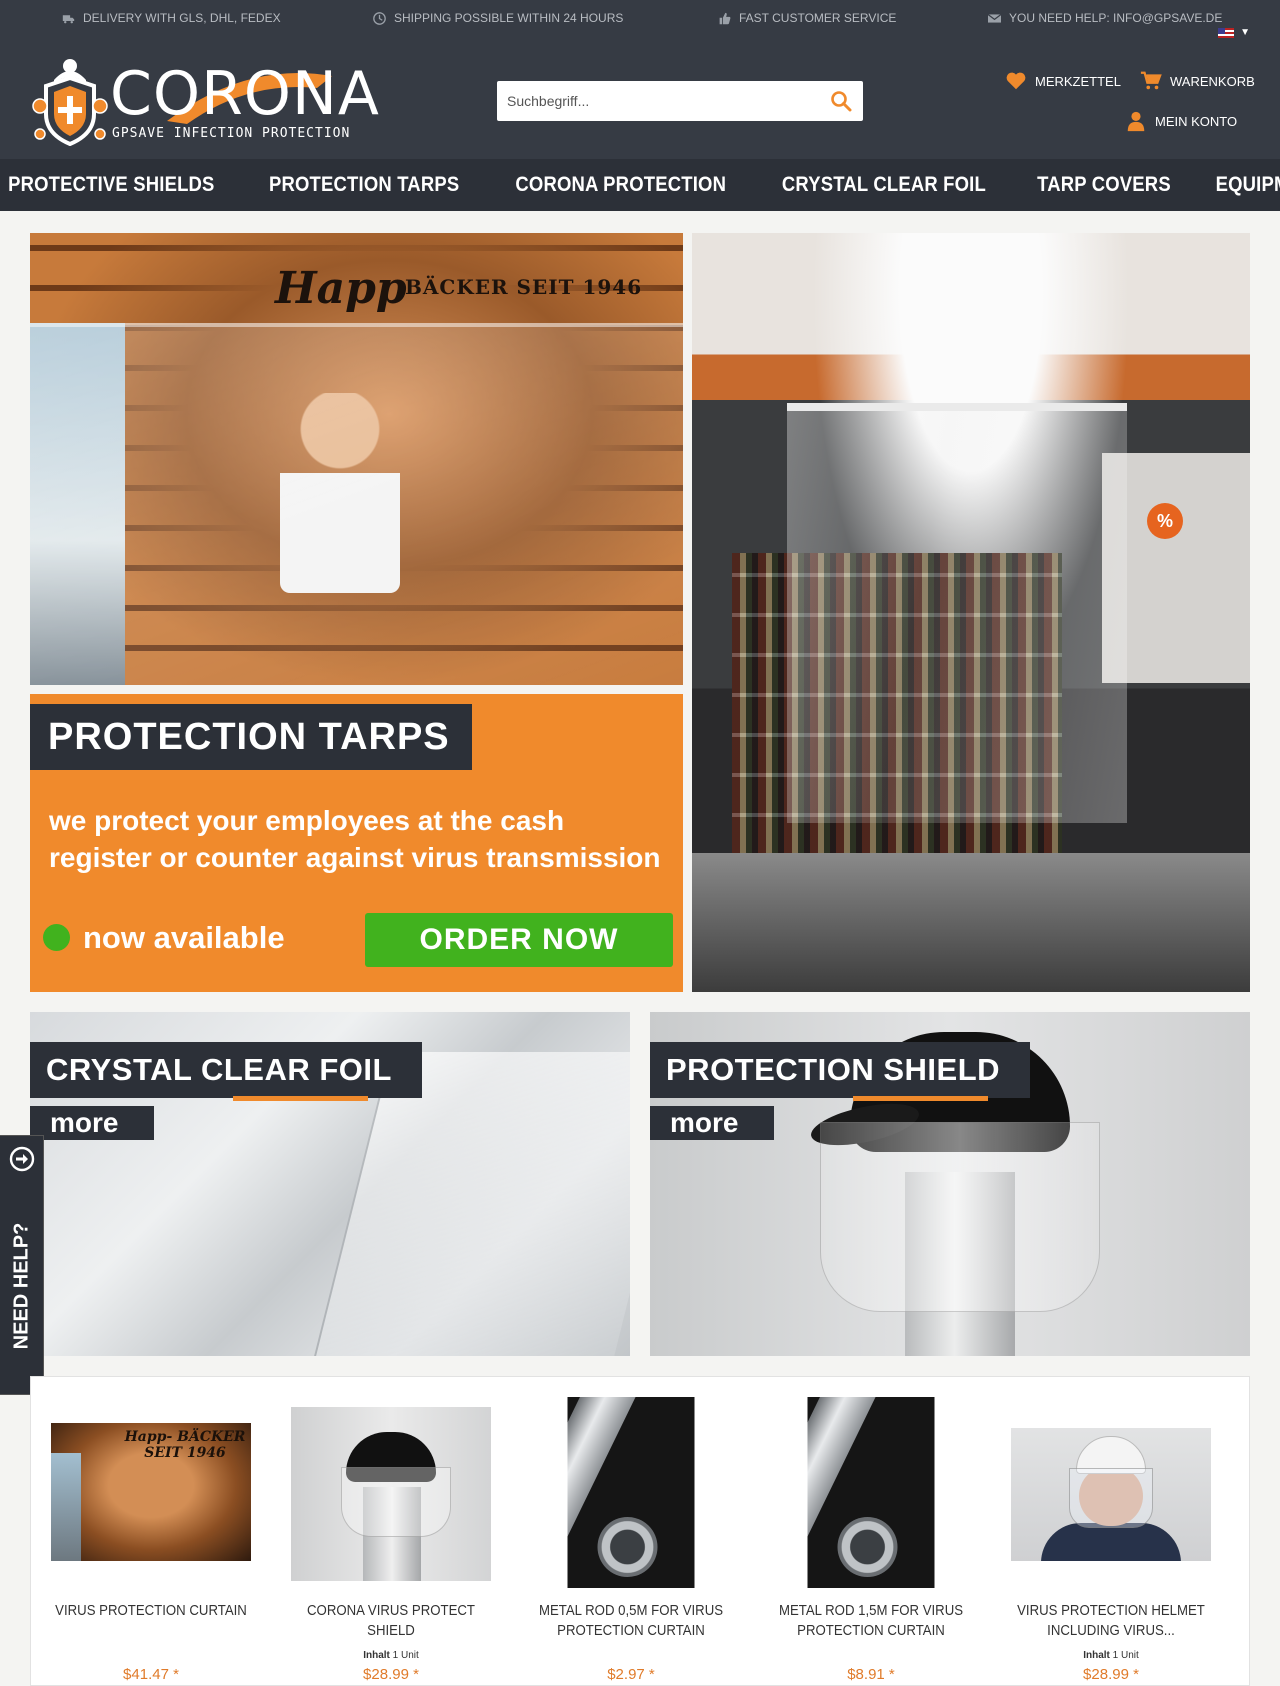 This screenshot has height=1686, width=1280. What do you see at coordinates (884, 185) in the screenshot?
I see `nav-item-crystal-clear-foil: CRYSTAL CLEAR FOIL` at bounding box center [884, 185].